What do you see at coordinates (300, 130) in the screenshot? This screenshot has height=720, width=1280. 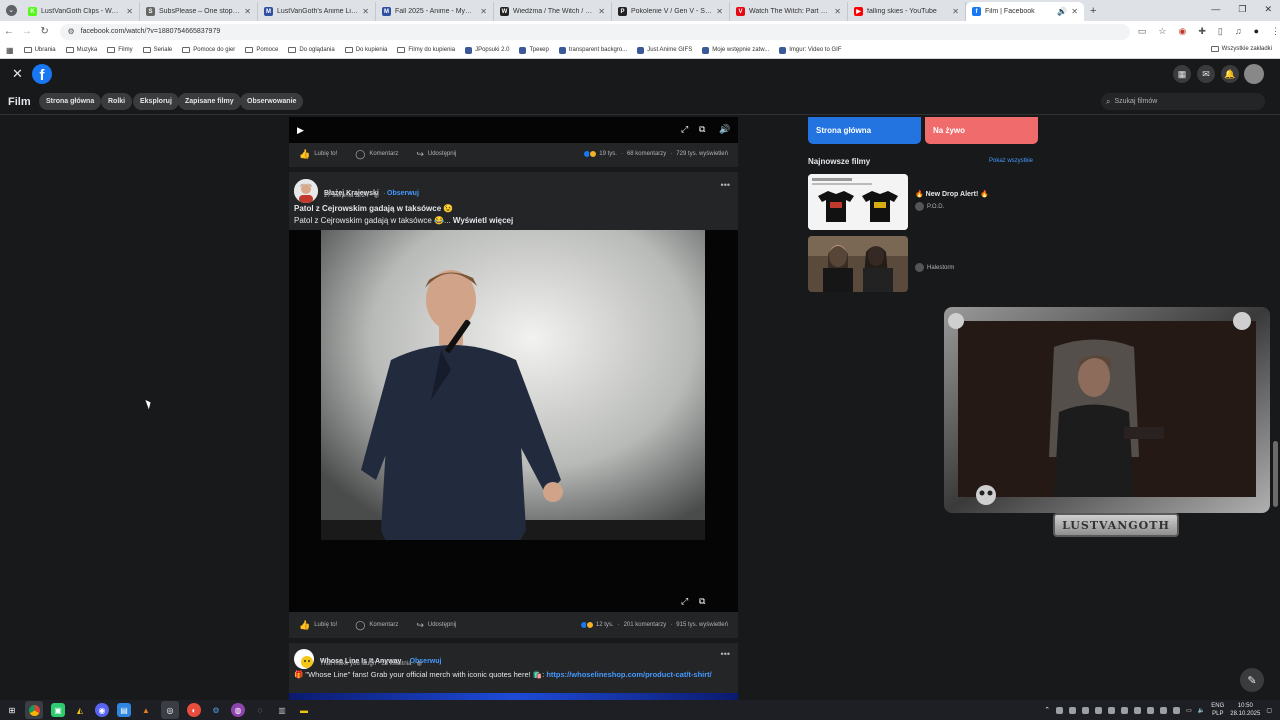 I see `play-icon: ▶` at bounding box center [300, 130].